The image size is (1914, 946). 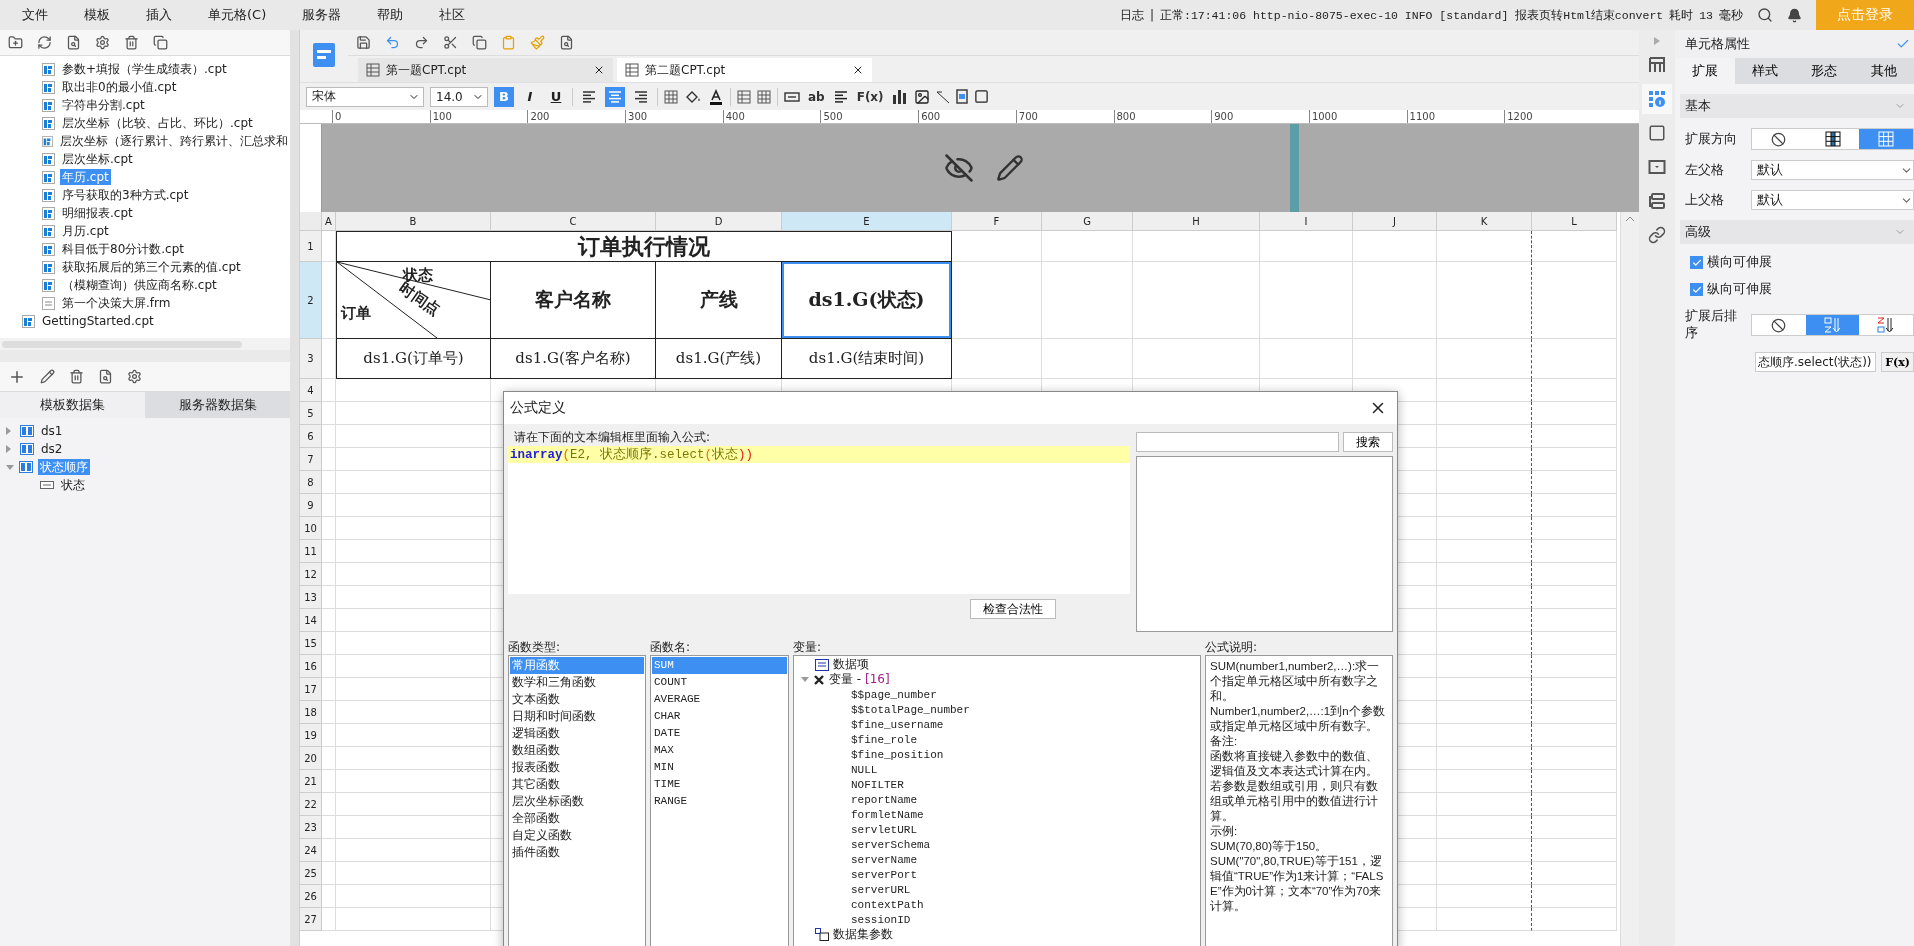 I want to click on variable-item: contextPath, so click(x=887, y=904).